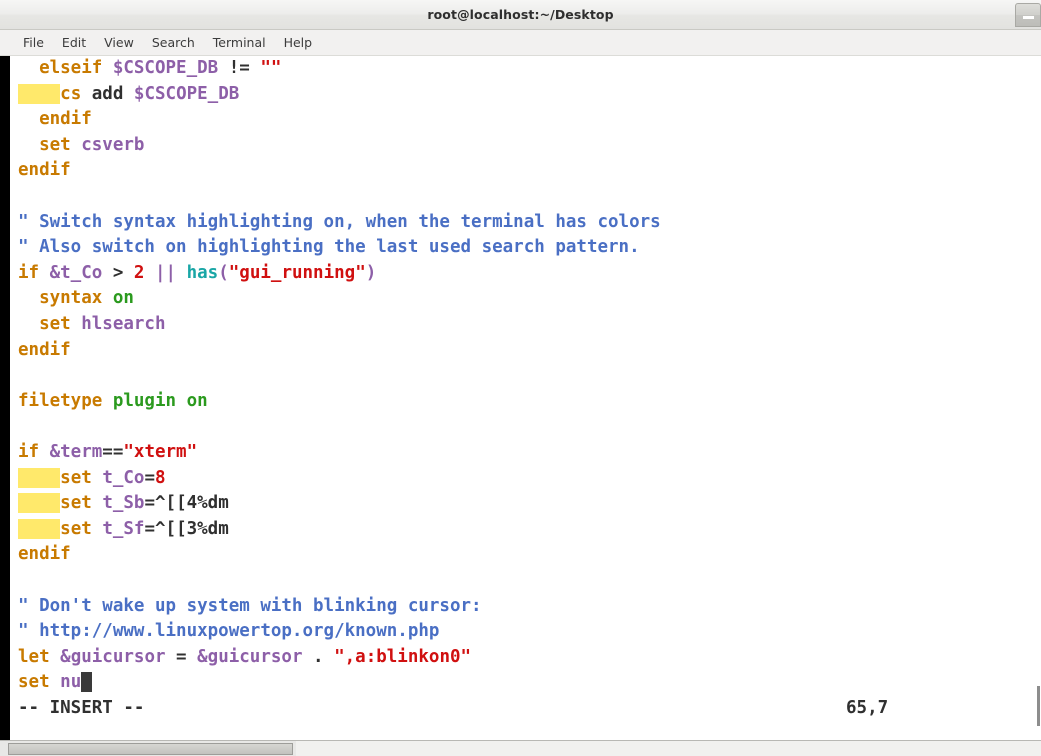 Image resolution: width=1041 pixels, height=756 pixels. What do you see at coordinates (298, 42) in the screenshot?
I see `menu-item-help: Help` at bounding box center [298, 42].